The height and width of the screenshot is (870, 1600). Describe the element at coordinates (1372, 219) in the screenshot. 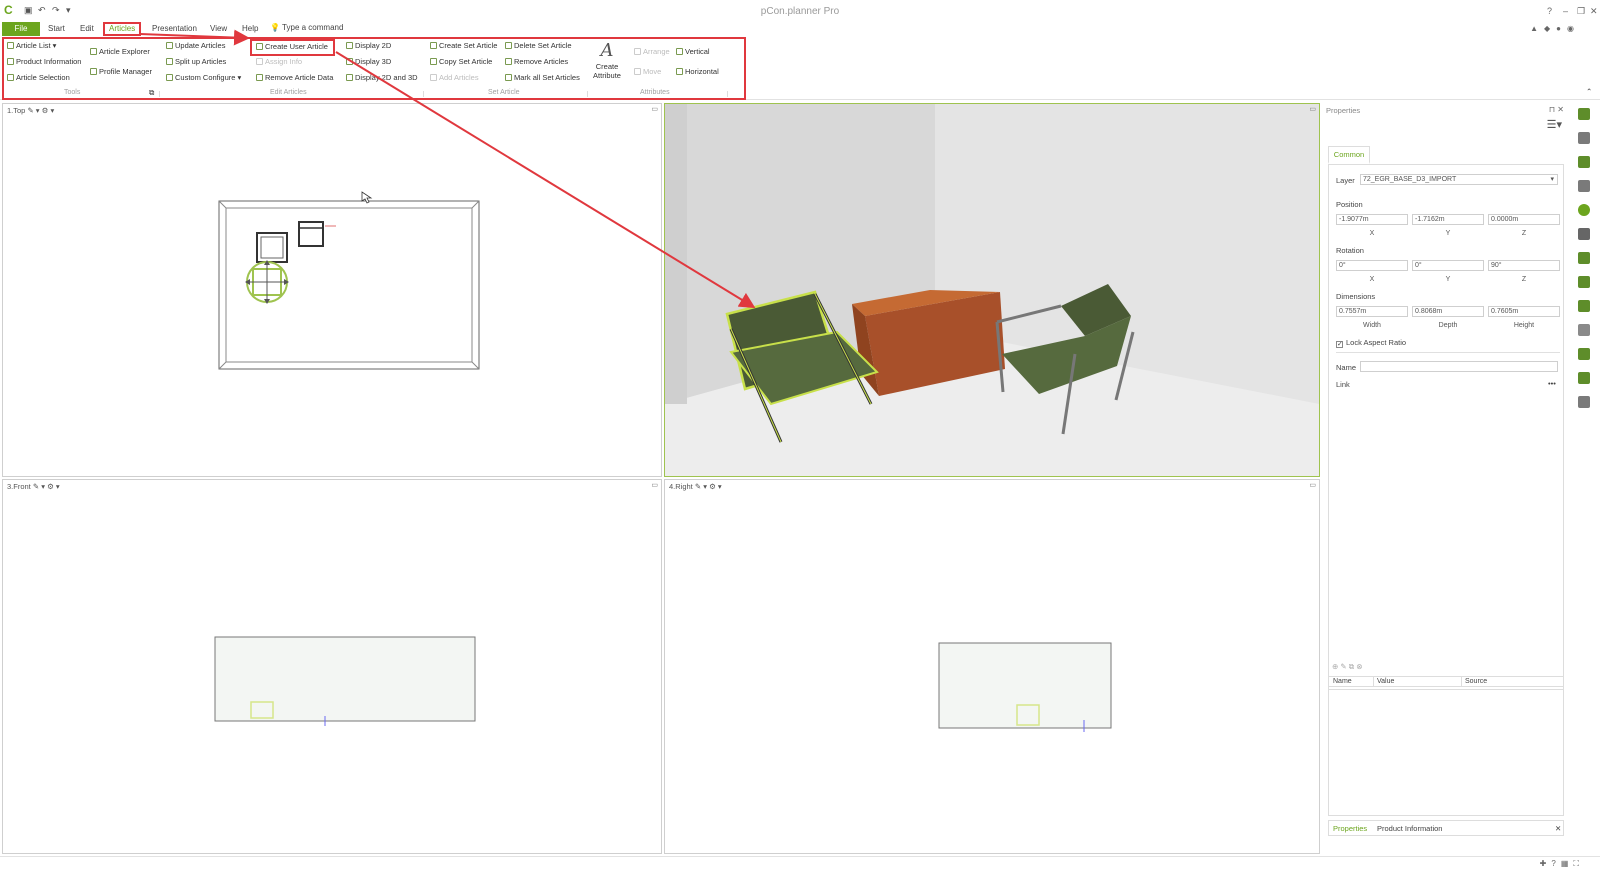

I see `position-x-field: -1.9077m` at that location.